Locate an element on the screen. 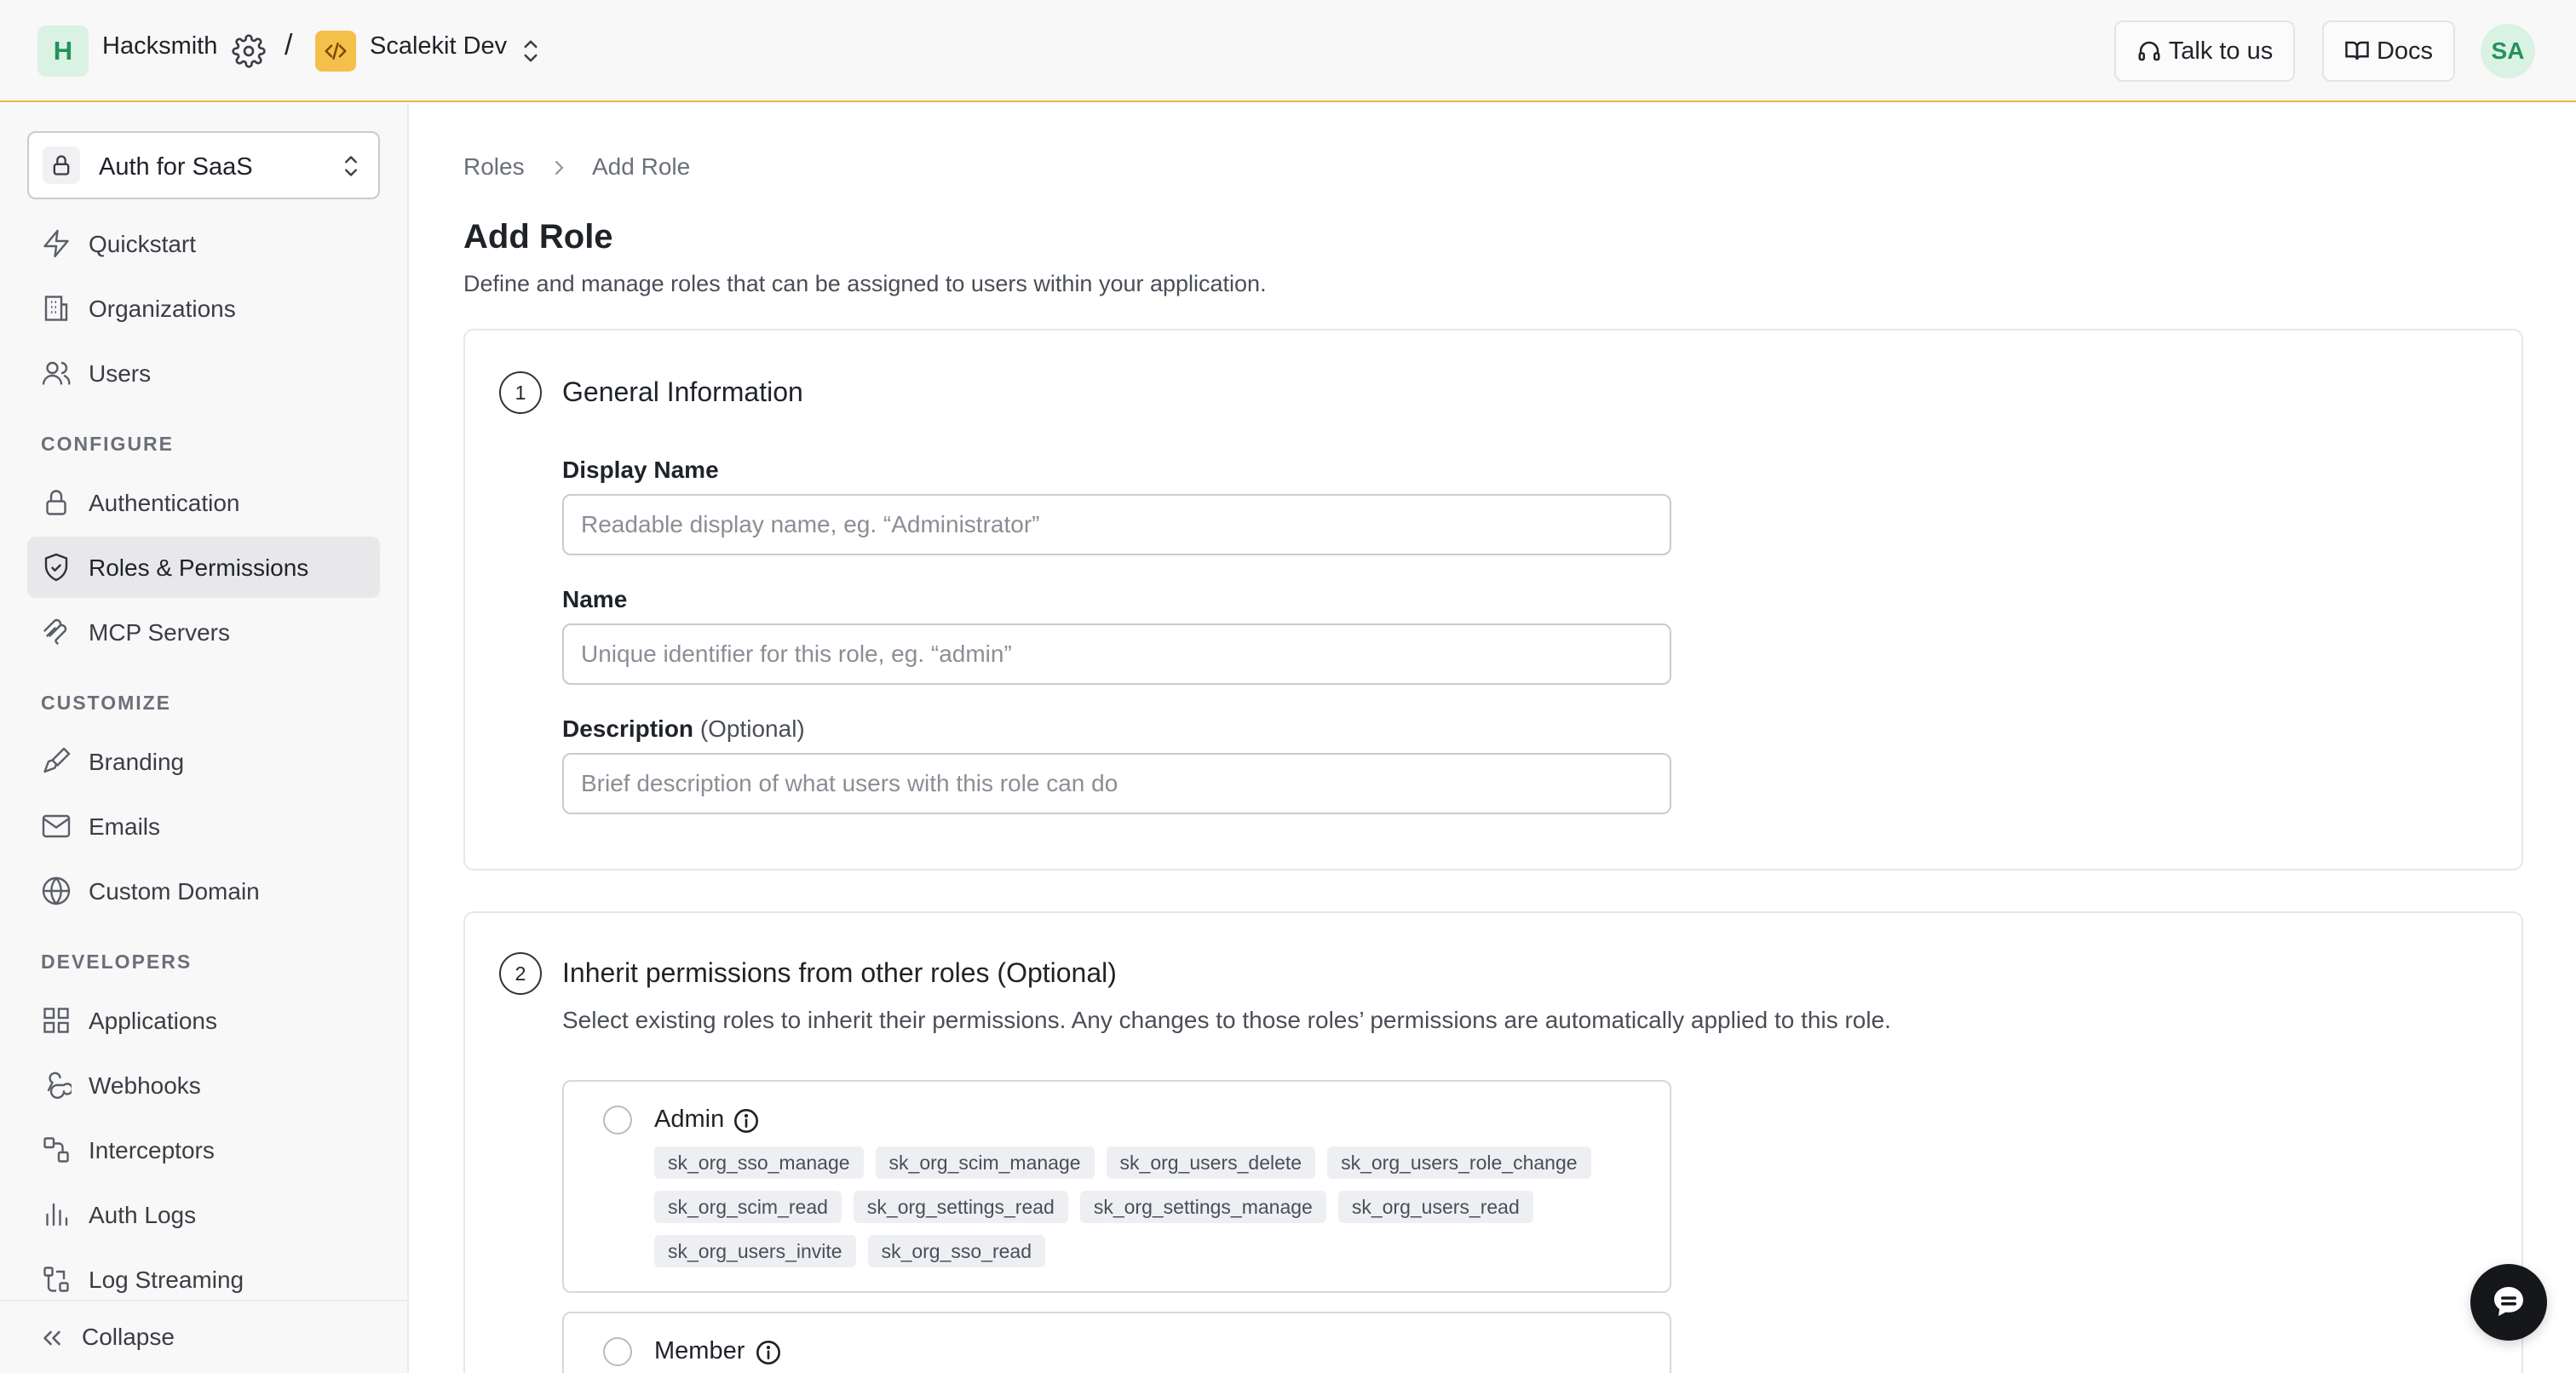 This screenshot has height=1373, width=2576. product-selector: Auth for SaaS is located at coordinates (204, 165).